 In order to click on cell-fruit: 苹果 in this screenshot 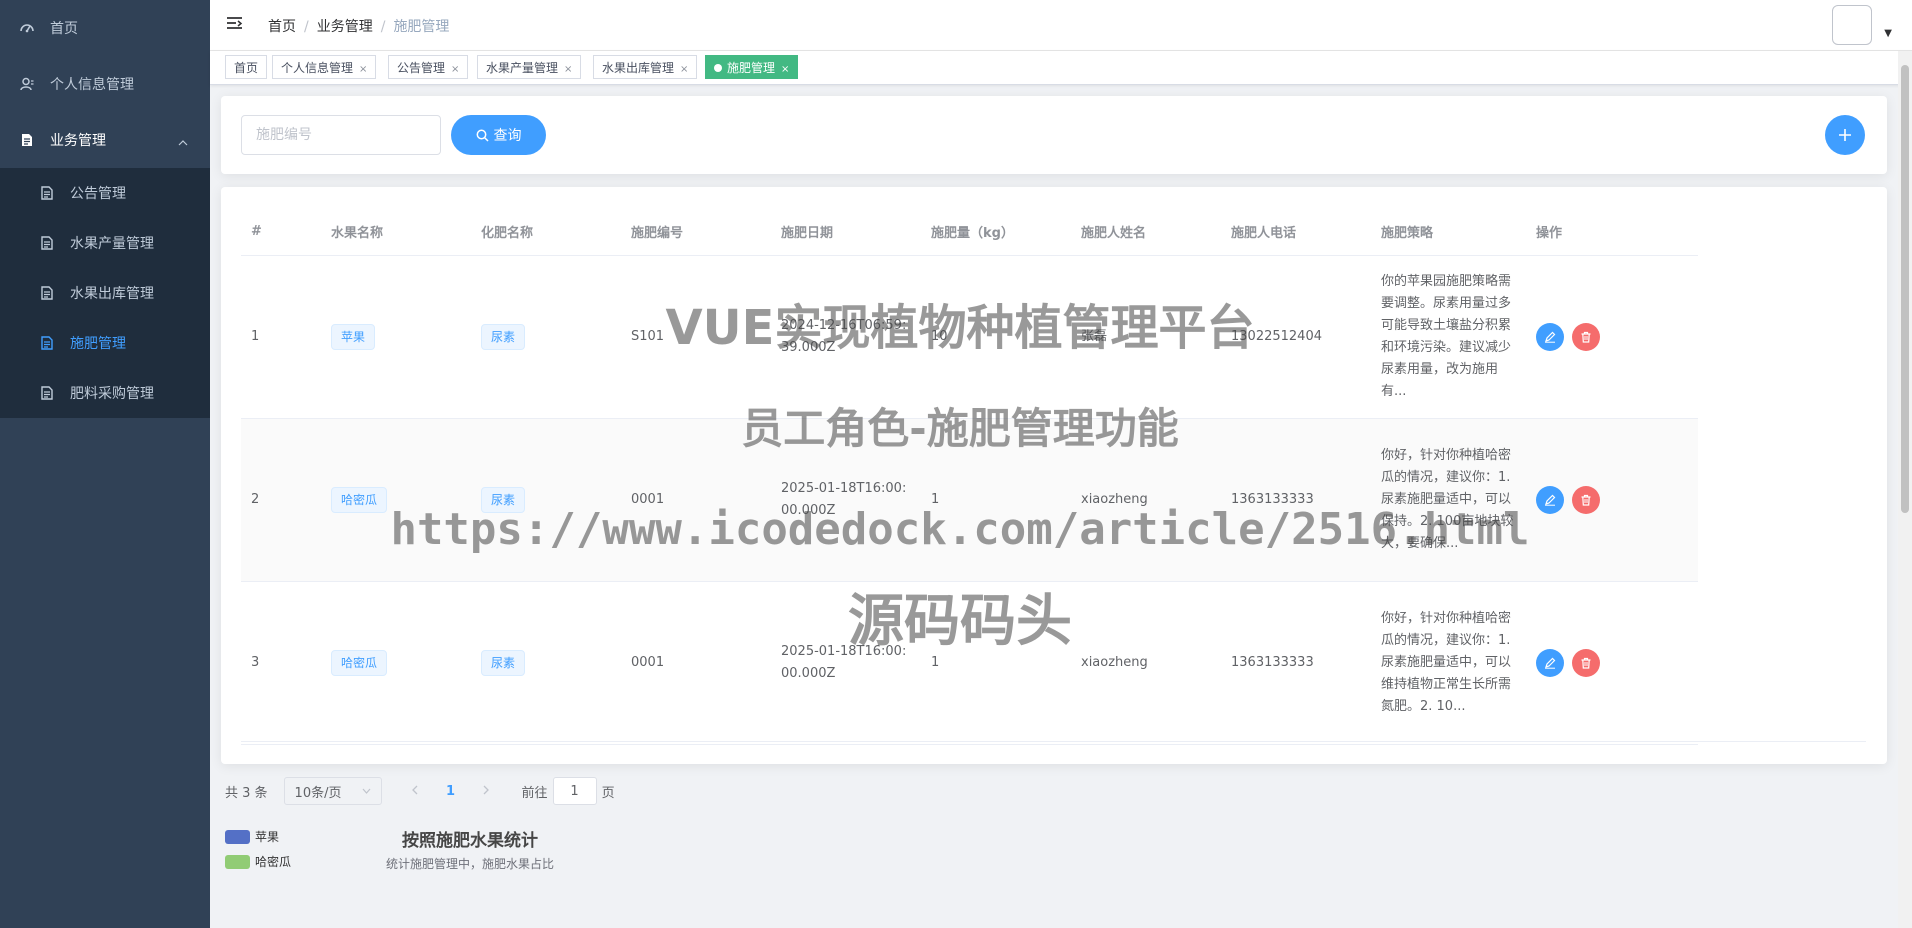, I will do `click(396, 337)`.